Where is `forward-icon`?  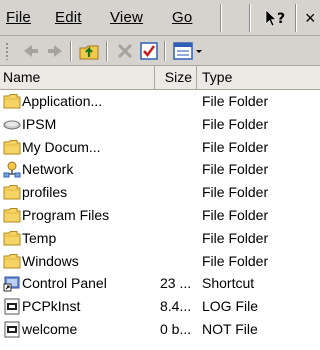 forward-icon is located at coordinates (55, 51).